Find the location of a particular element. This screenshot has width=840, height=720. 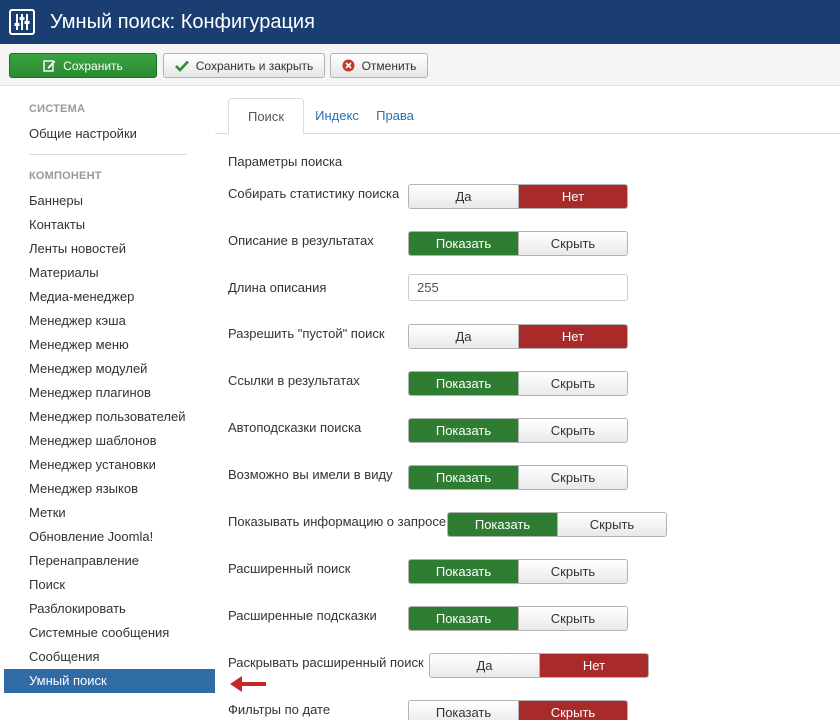

field-label: Разрешить "пустой" поиск is located at coordinates (306, 333).